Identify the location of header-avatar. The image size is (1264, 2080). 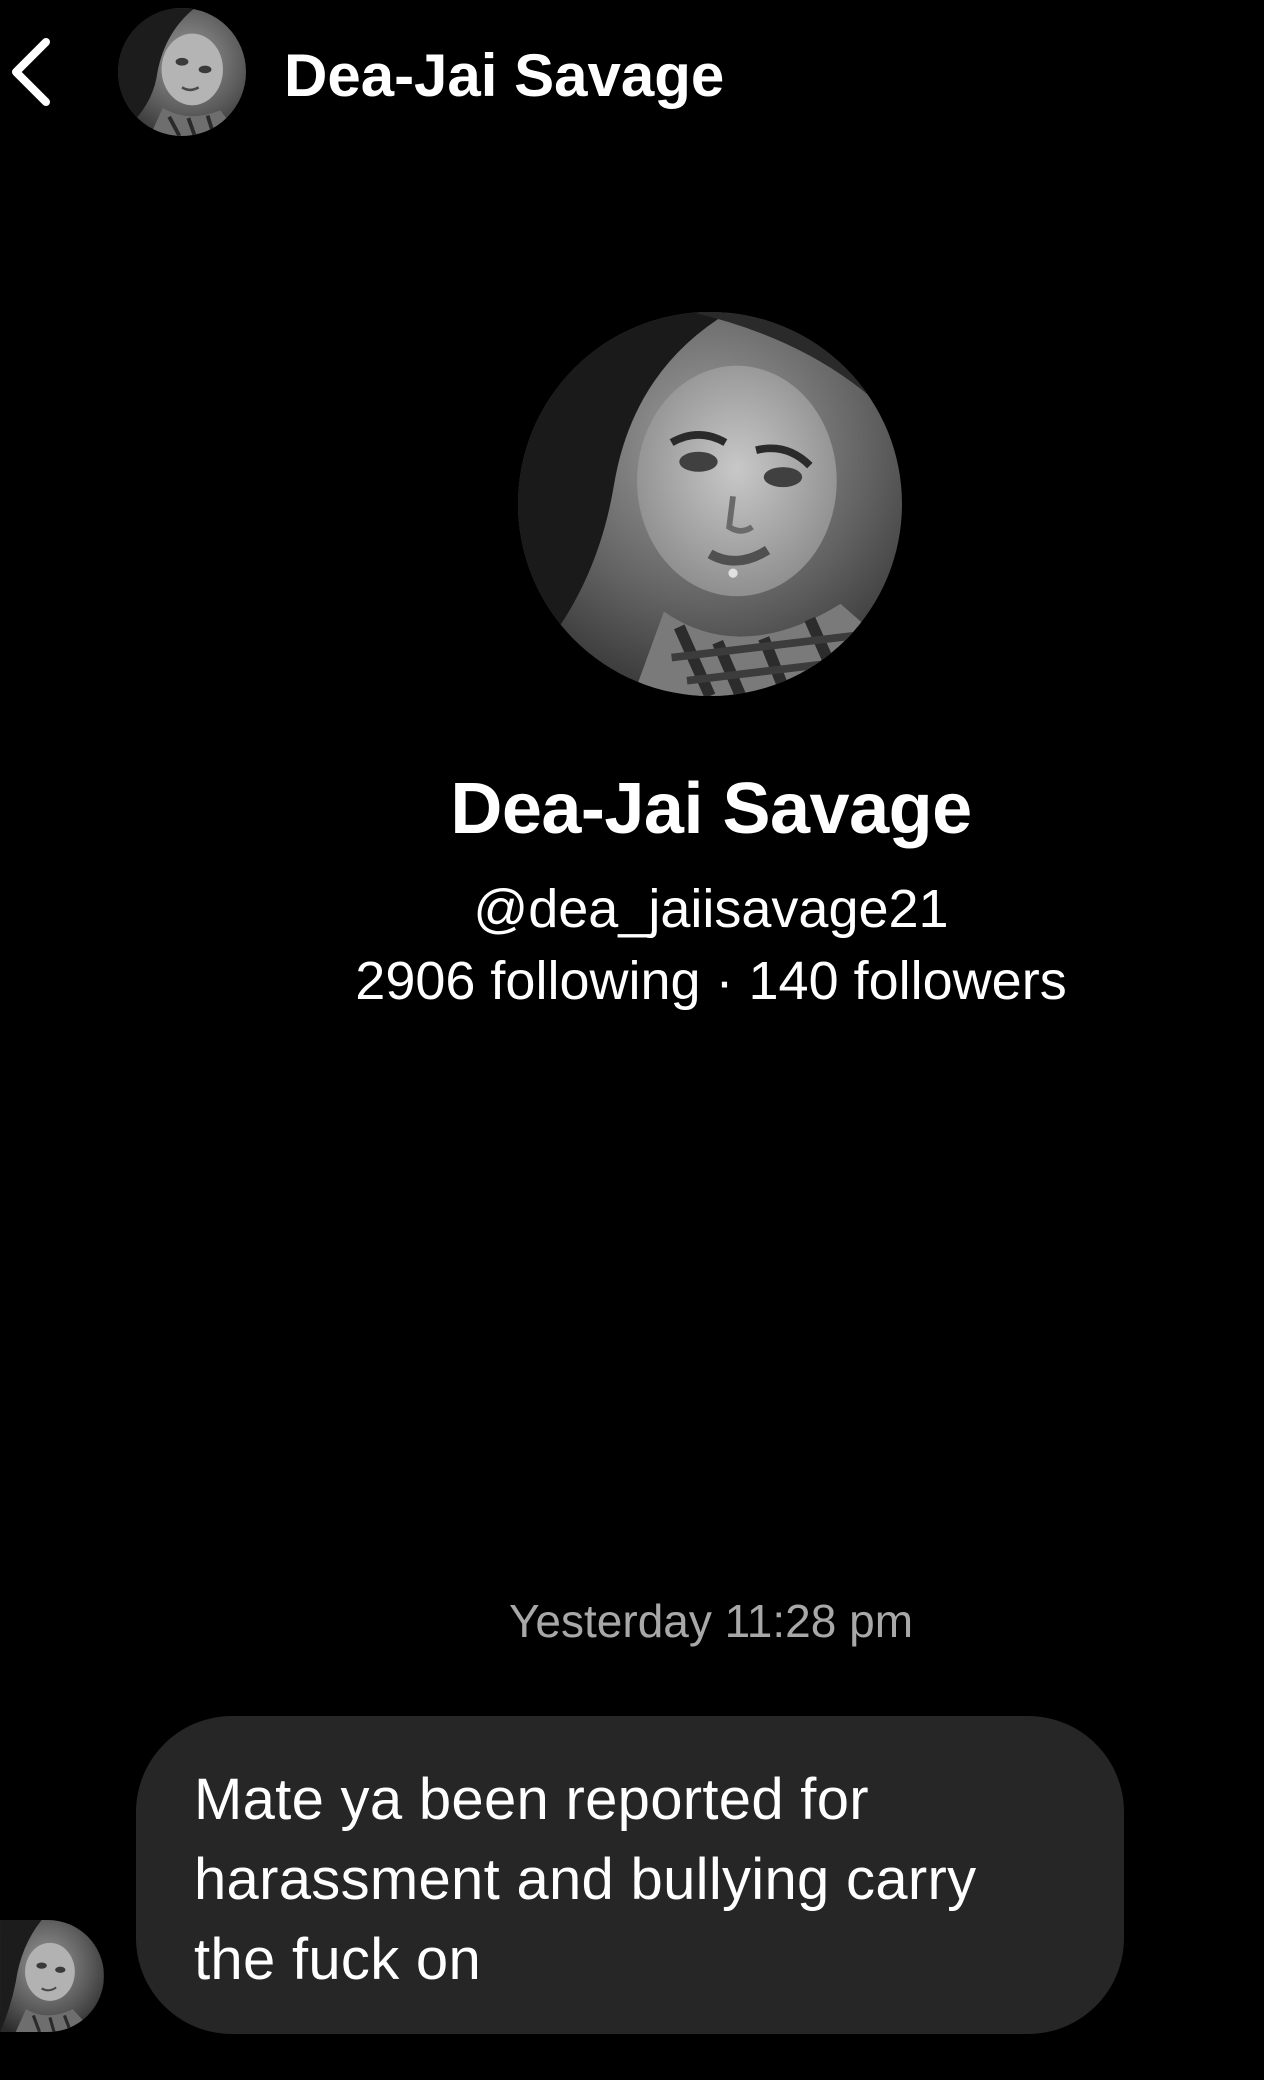
(182, 72).